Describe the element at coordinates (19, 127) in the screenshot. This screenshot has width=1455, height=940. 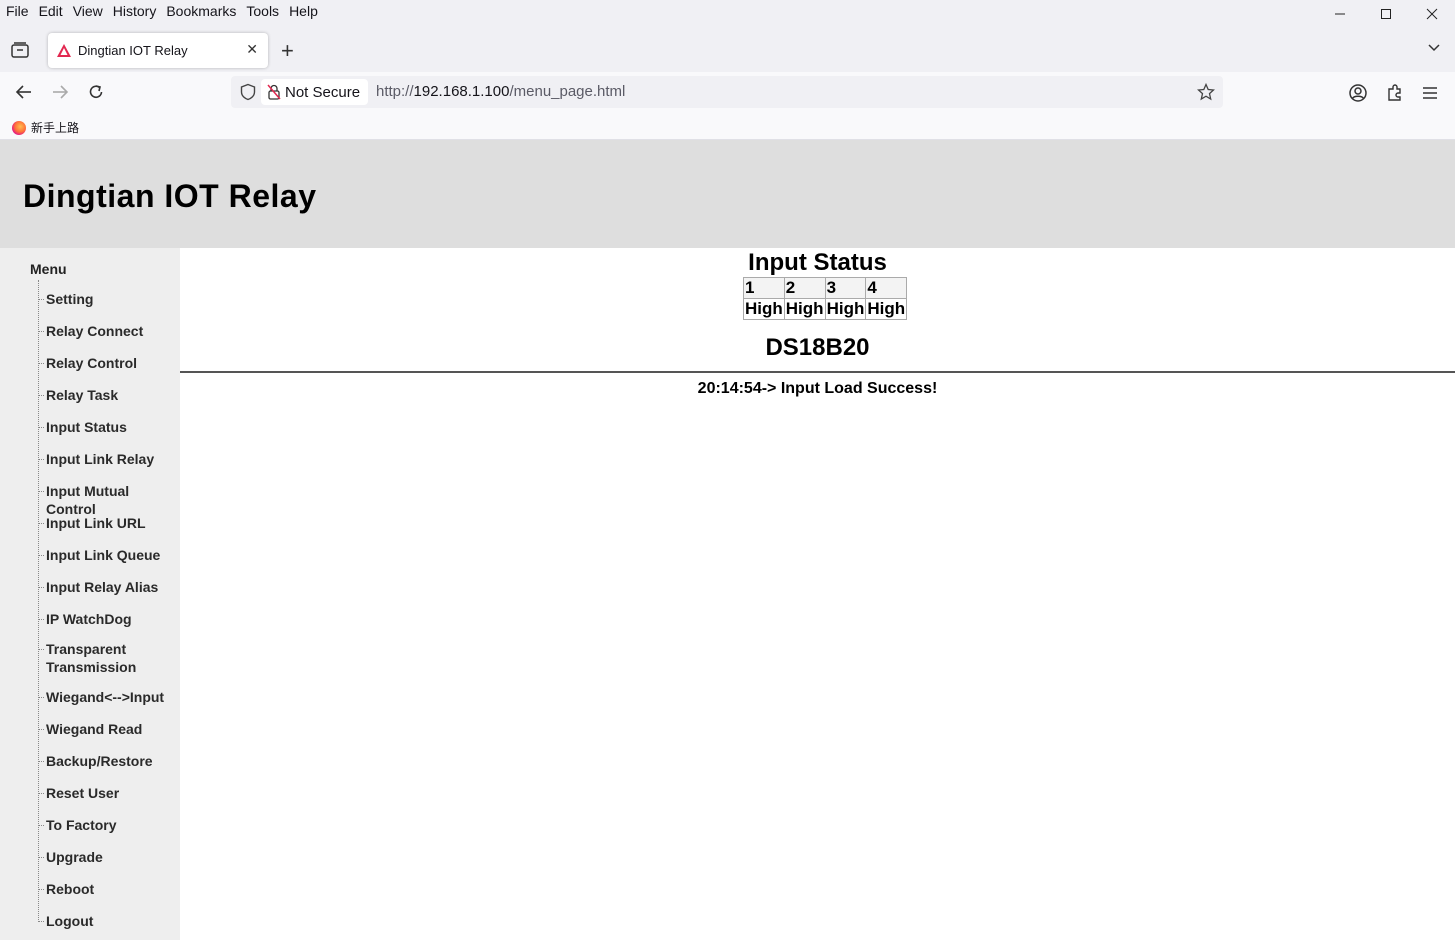
I see `firefox-icon` at that location.